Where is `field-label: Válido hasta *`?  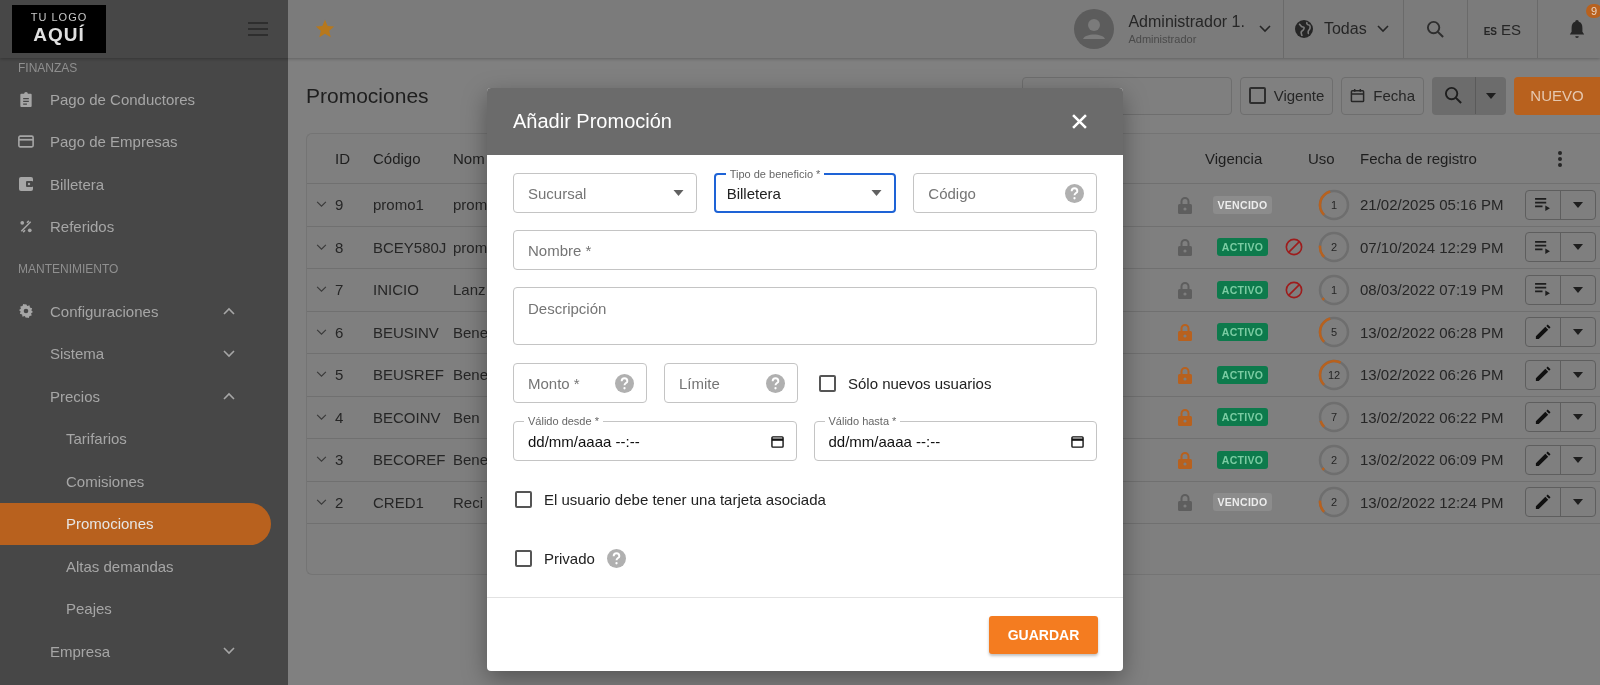 field-label: Válido hasta * is located at coordinates (862, 421).